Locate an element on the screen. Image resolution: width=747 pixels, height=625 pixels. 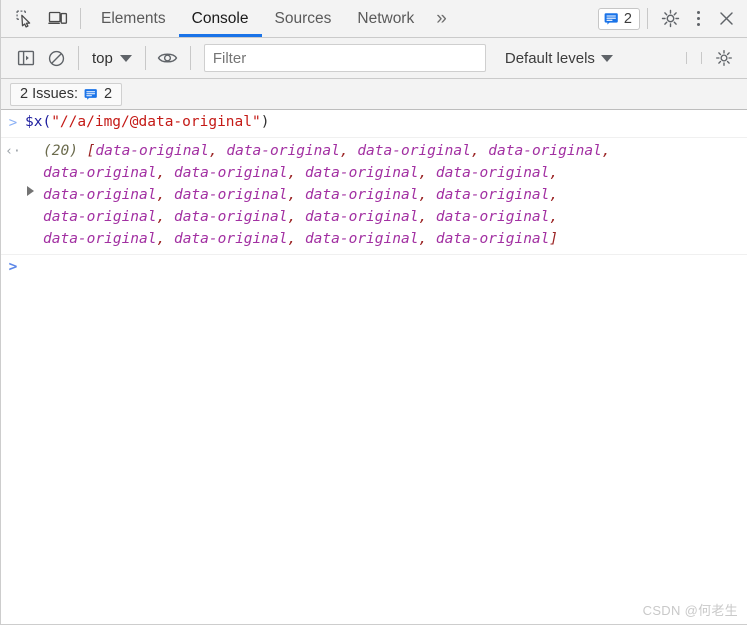
show-console-sidebar-icon is located at coordinates (26, 58).